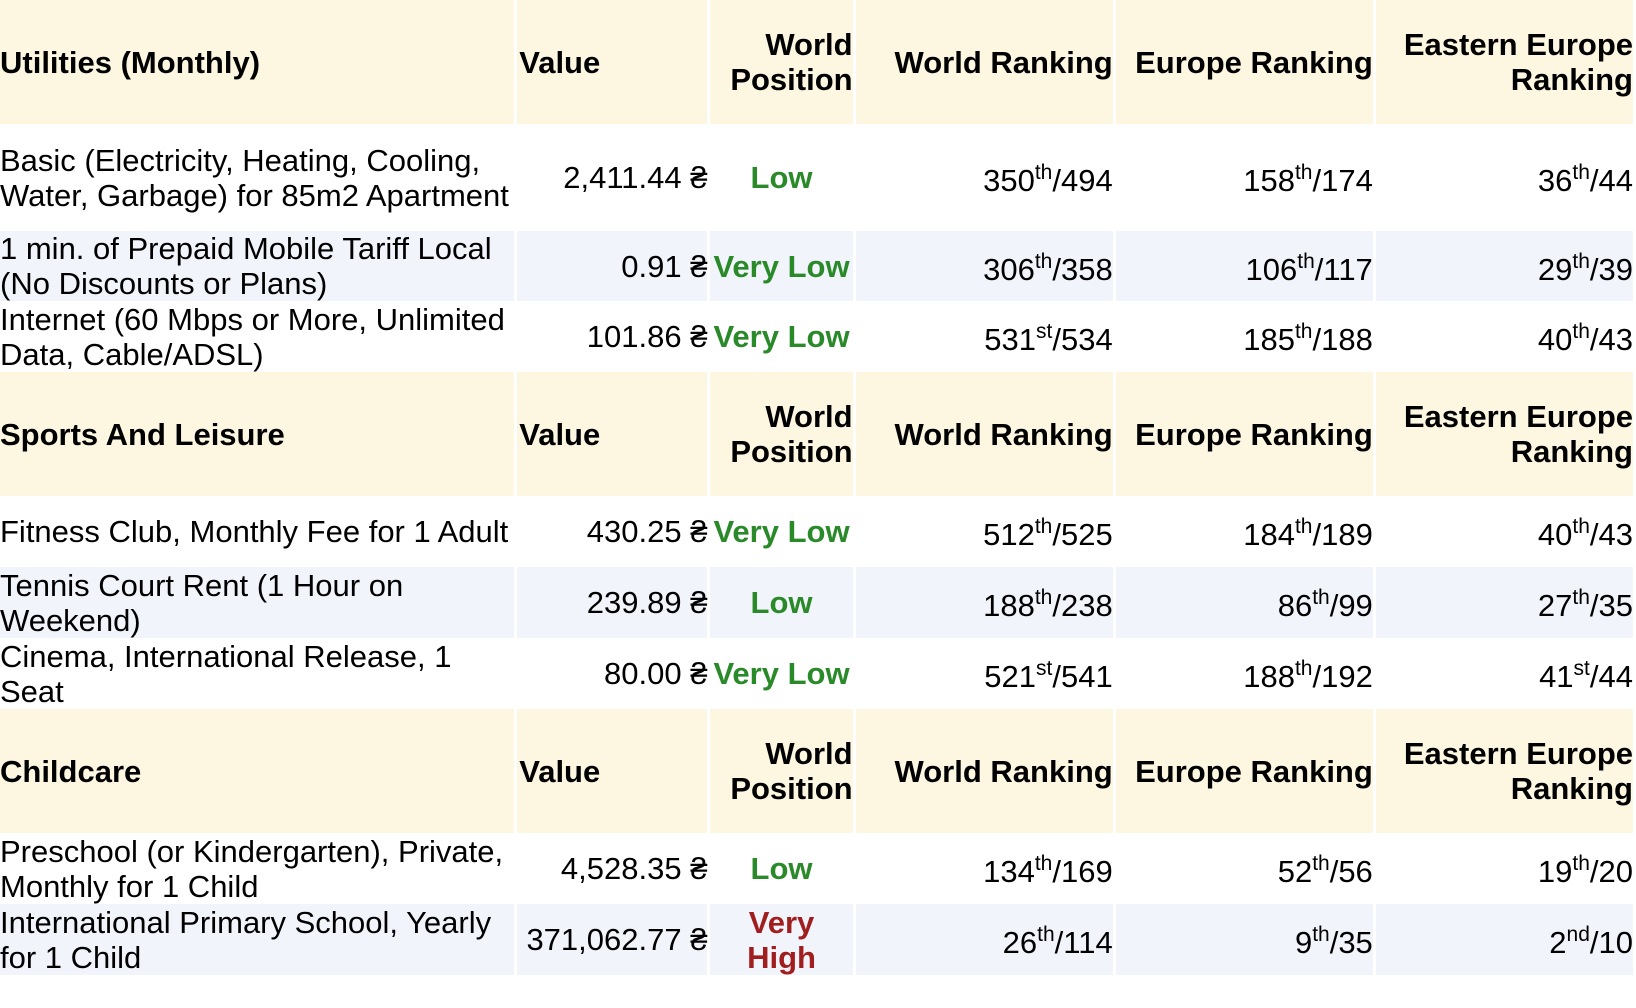 The image size is (1636, 1008). What do you see at coordinates (1244, 771) in the screenshot?
I see `europe-ranking-column-header: Europe Ranking` at bounding box center [1244, 771].